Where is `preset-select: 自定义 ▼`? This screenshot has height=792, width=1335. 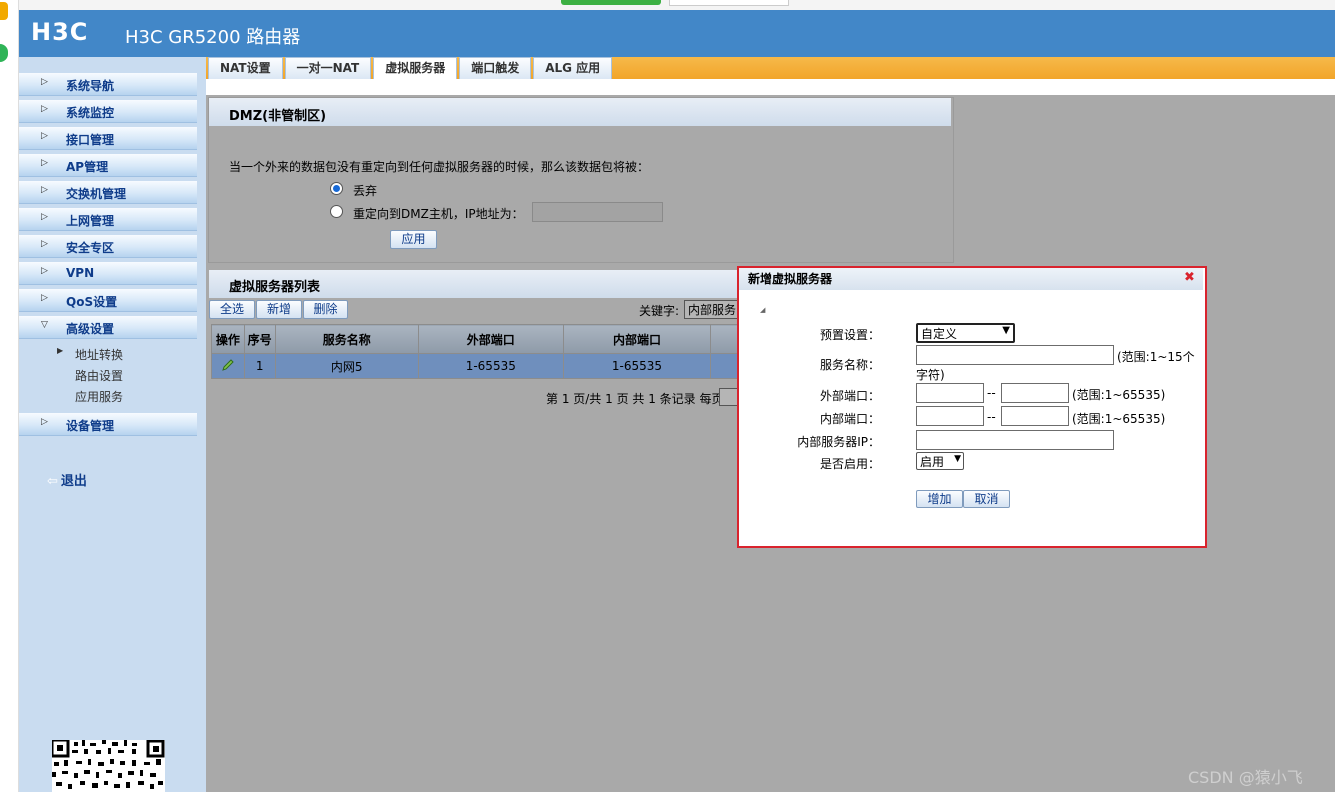 preset-select: 自定义 ▼ is located at coordinates (965, 333).